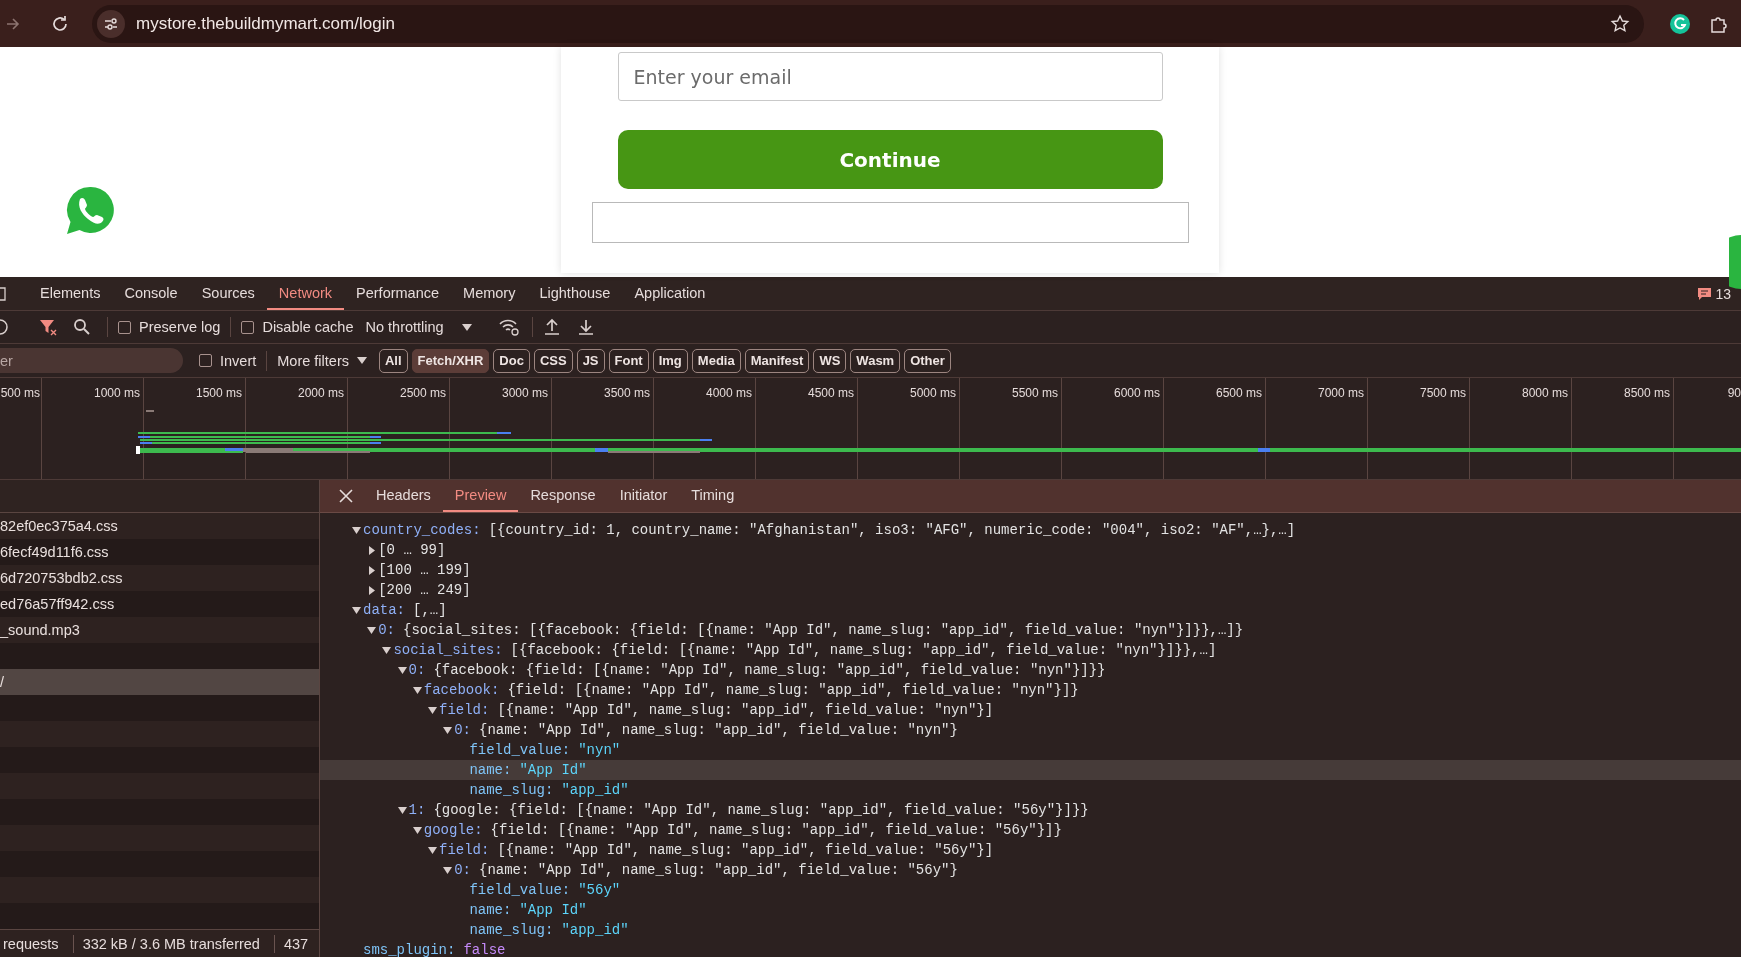 Image resolution: width=1741 pixels, height=957 pixels. Describe the element at coordinates (1030, 530) in the screenshot. I see `tree-row: country_codes: [{country_id: 1, country_name: "Afghanistan", iso3: "AFG", numeric_code: "004", iso2: "AF",…},…]` at that location.